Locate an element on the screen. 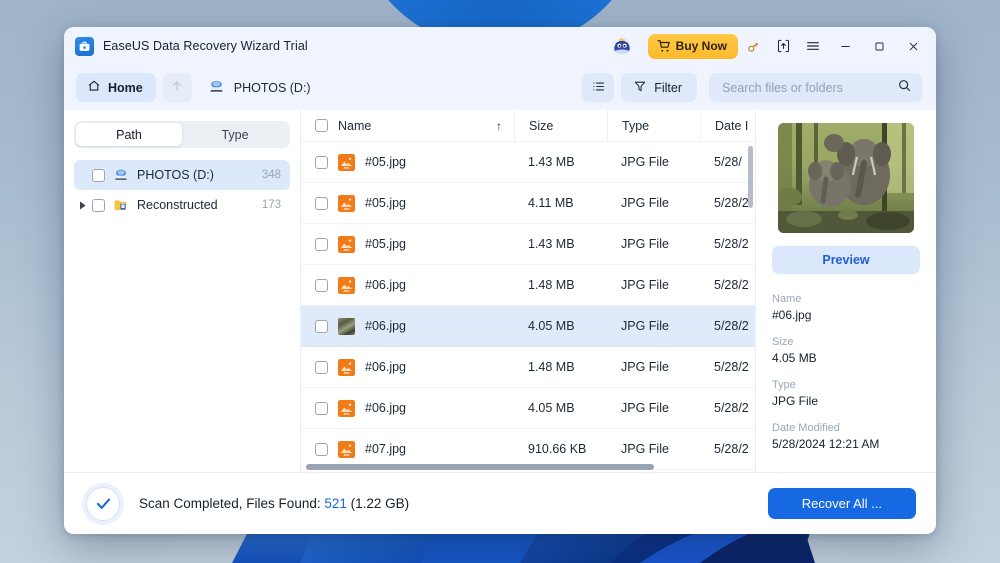 This screenshot has height=563, width=1000. cell-size: 4.11 MB is located at coordinates (551, 203).